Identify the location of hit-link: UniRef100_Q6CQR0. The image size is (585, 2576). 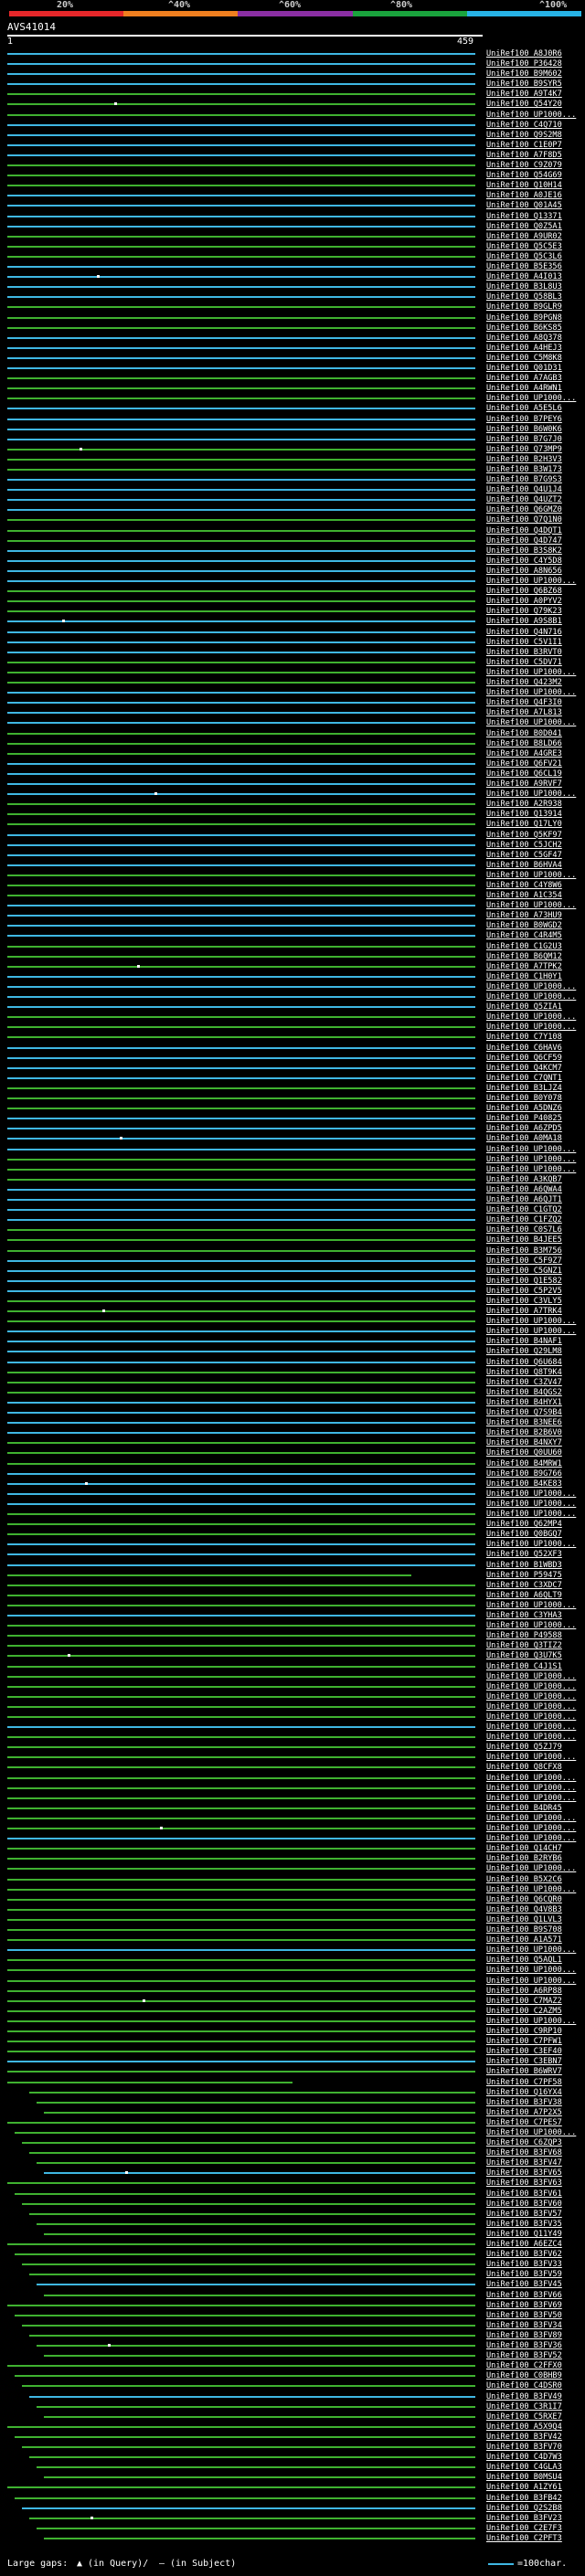
(524, 1899).